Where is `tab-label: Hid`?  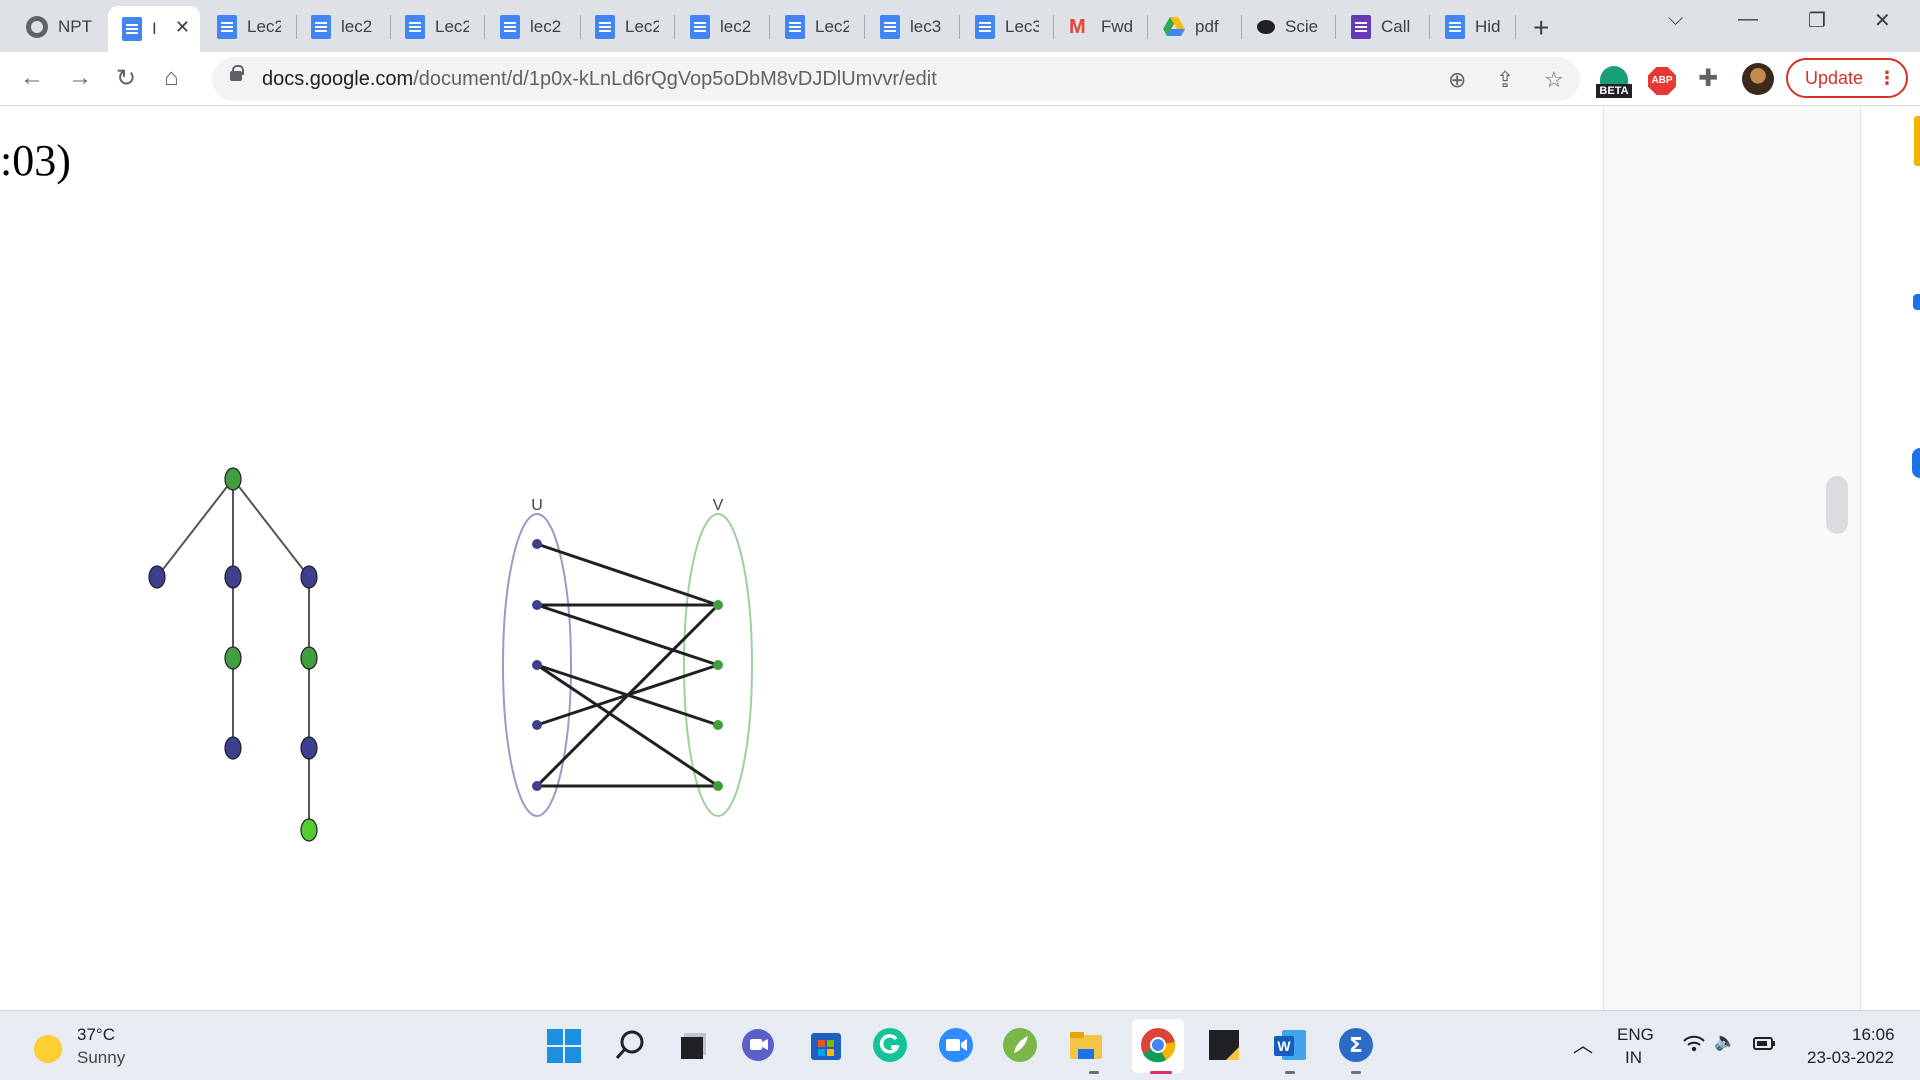 tab-label: Hid is located at coordinates (1488, 26).